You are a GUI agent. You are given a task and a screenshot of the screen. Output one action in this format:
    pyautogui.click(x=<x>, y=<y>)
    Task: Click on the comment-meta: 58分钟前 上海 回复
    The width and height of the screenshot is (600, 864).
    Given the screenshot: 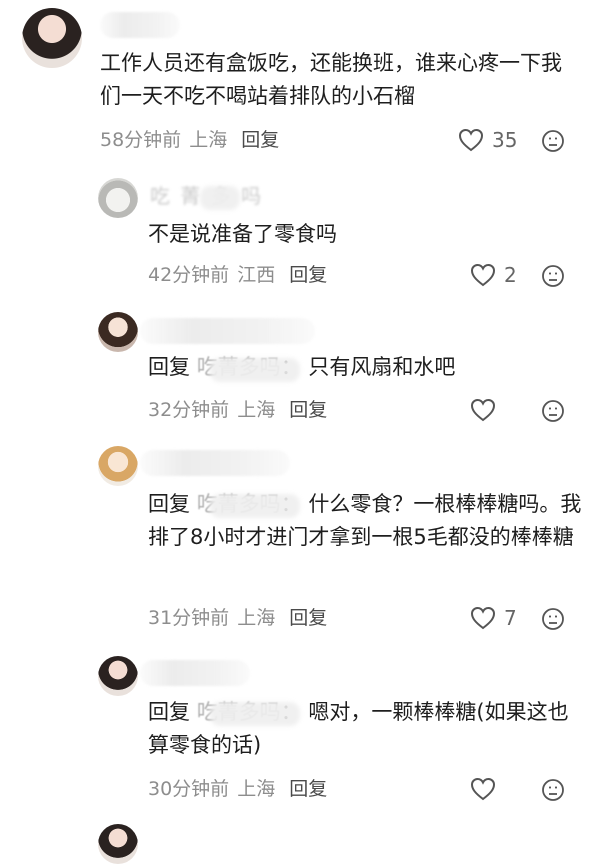 What is the action you would take?
    pyautogui.click(x=189, y=140)
    